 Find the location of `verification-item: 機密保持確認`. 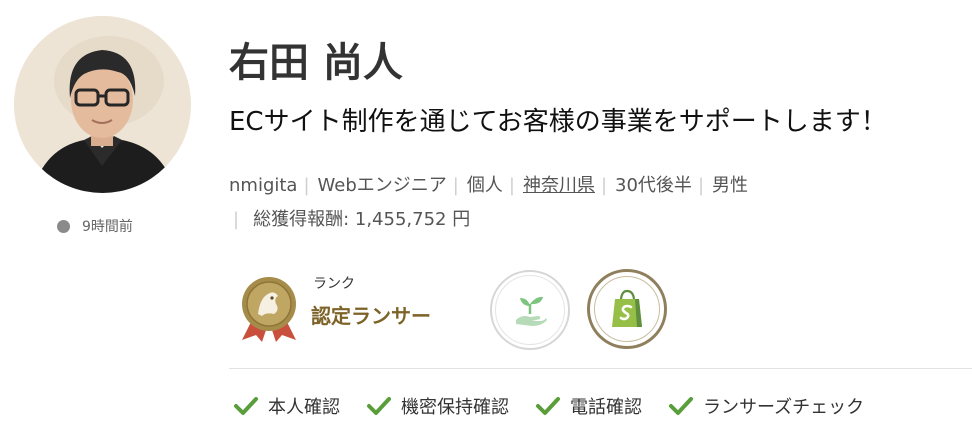

verification-item: 機密保持確認 is located at coordinates (437, 406).